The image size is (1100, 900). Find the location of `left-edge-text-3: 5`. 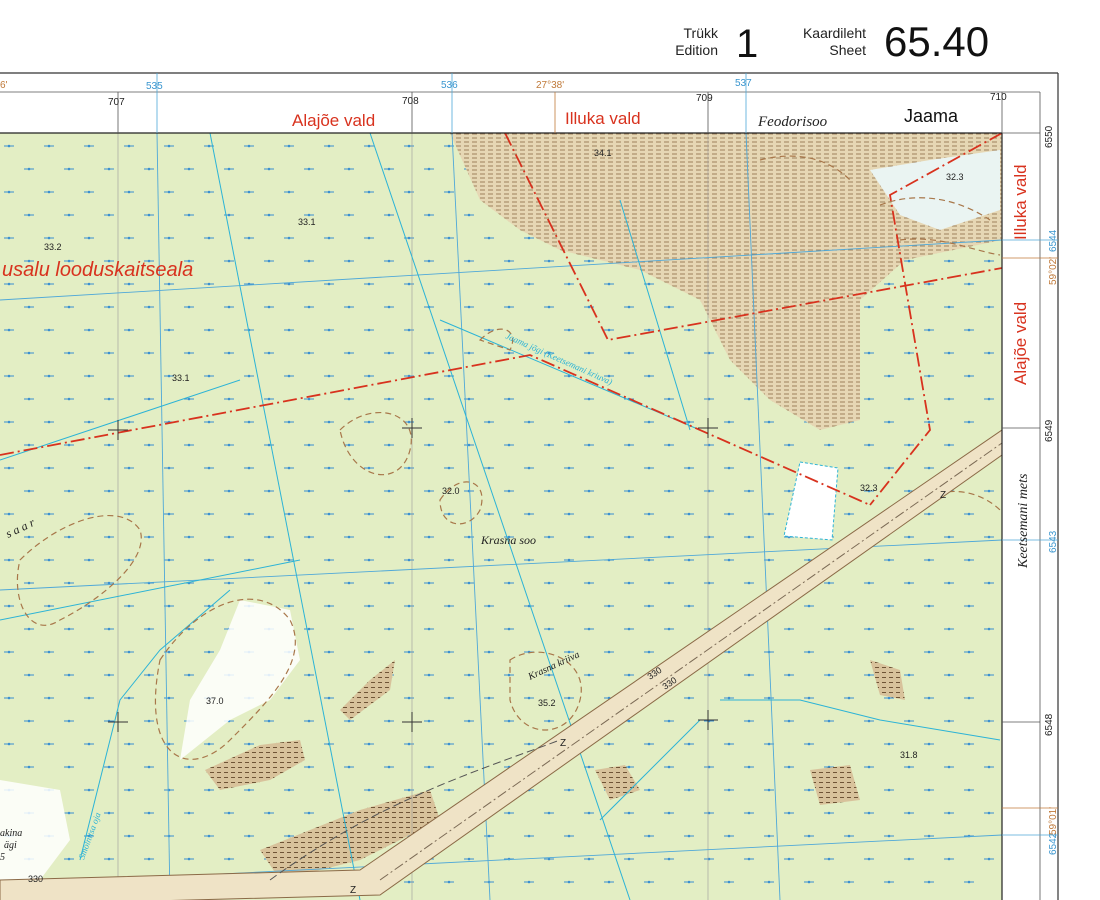

left-edge-text-3: 5 is located at coordinates (2, 857).